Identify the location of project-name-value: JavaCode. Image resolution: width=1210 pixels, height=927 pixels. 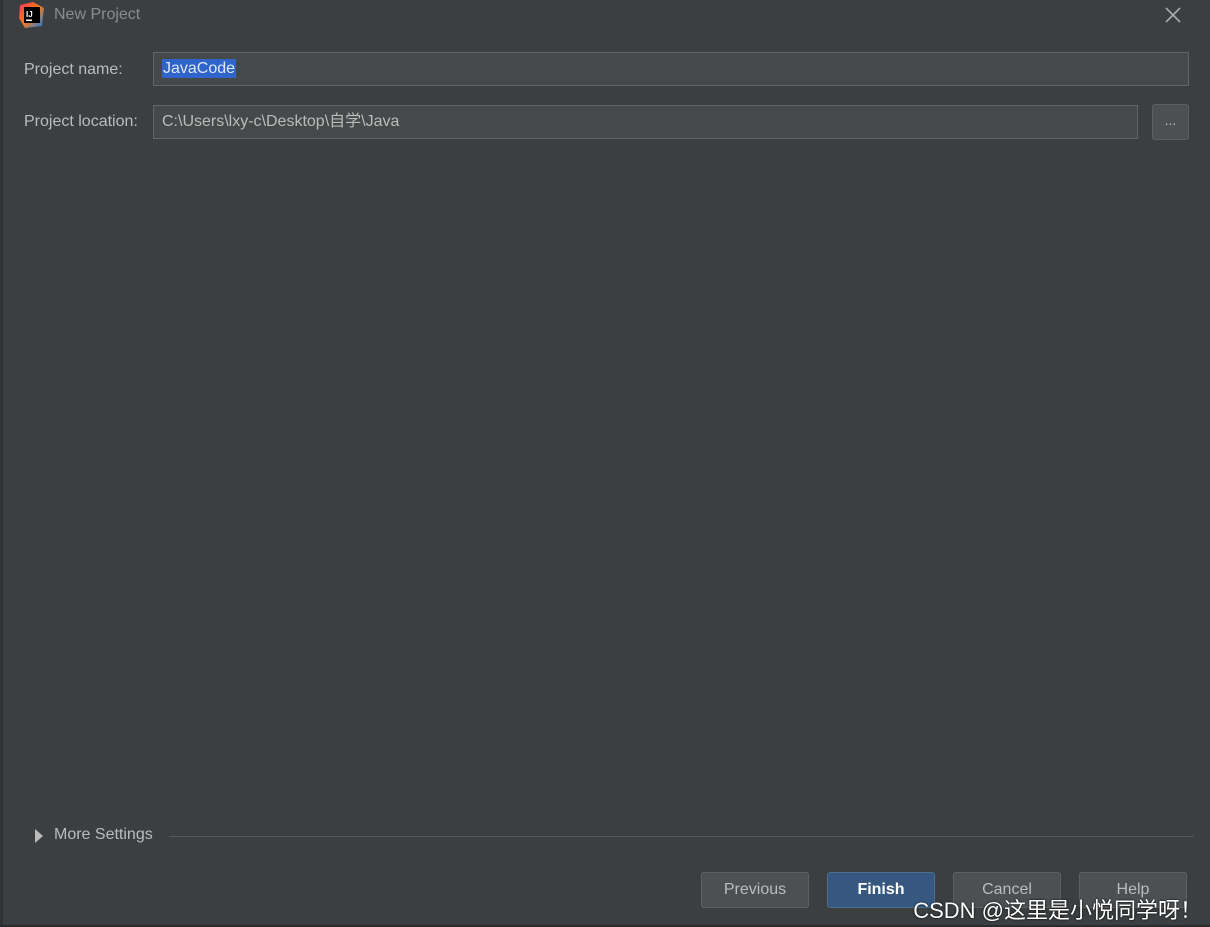
(199, 68).